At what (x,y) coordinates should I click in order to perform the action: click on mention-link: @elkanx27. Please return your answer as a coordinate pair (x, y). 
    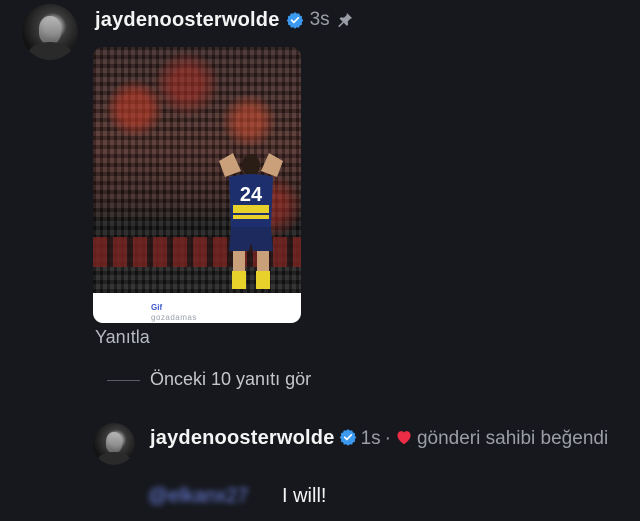
    Looking at the image, I should click on (212, 496).